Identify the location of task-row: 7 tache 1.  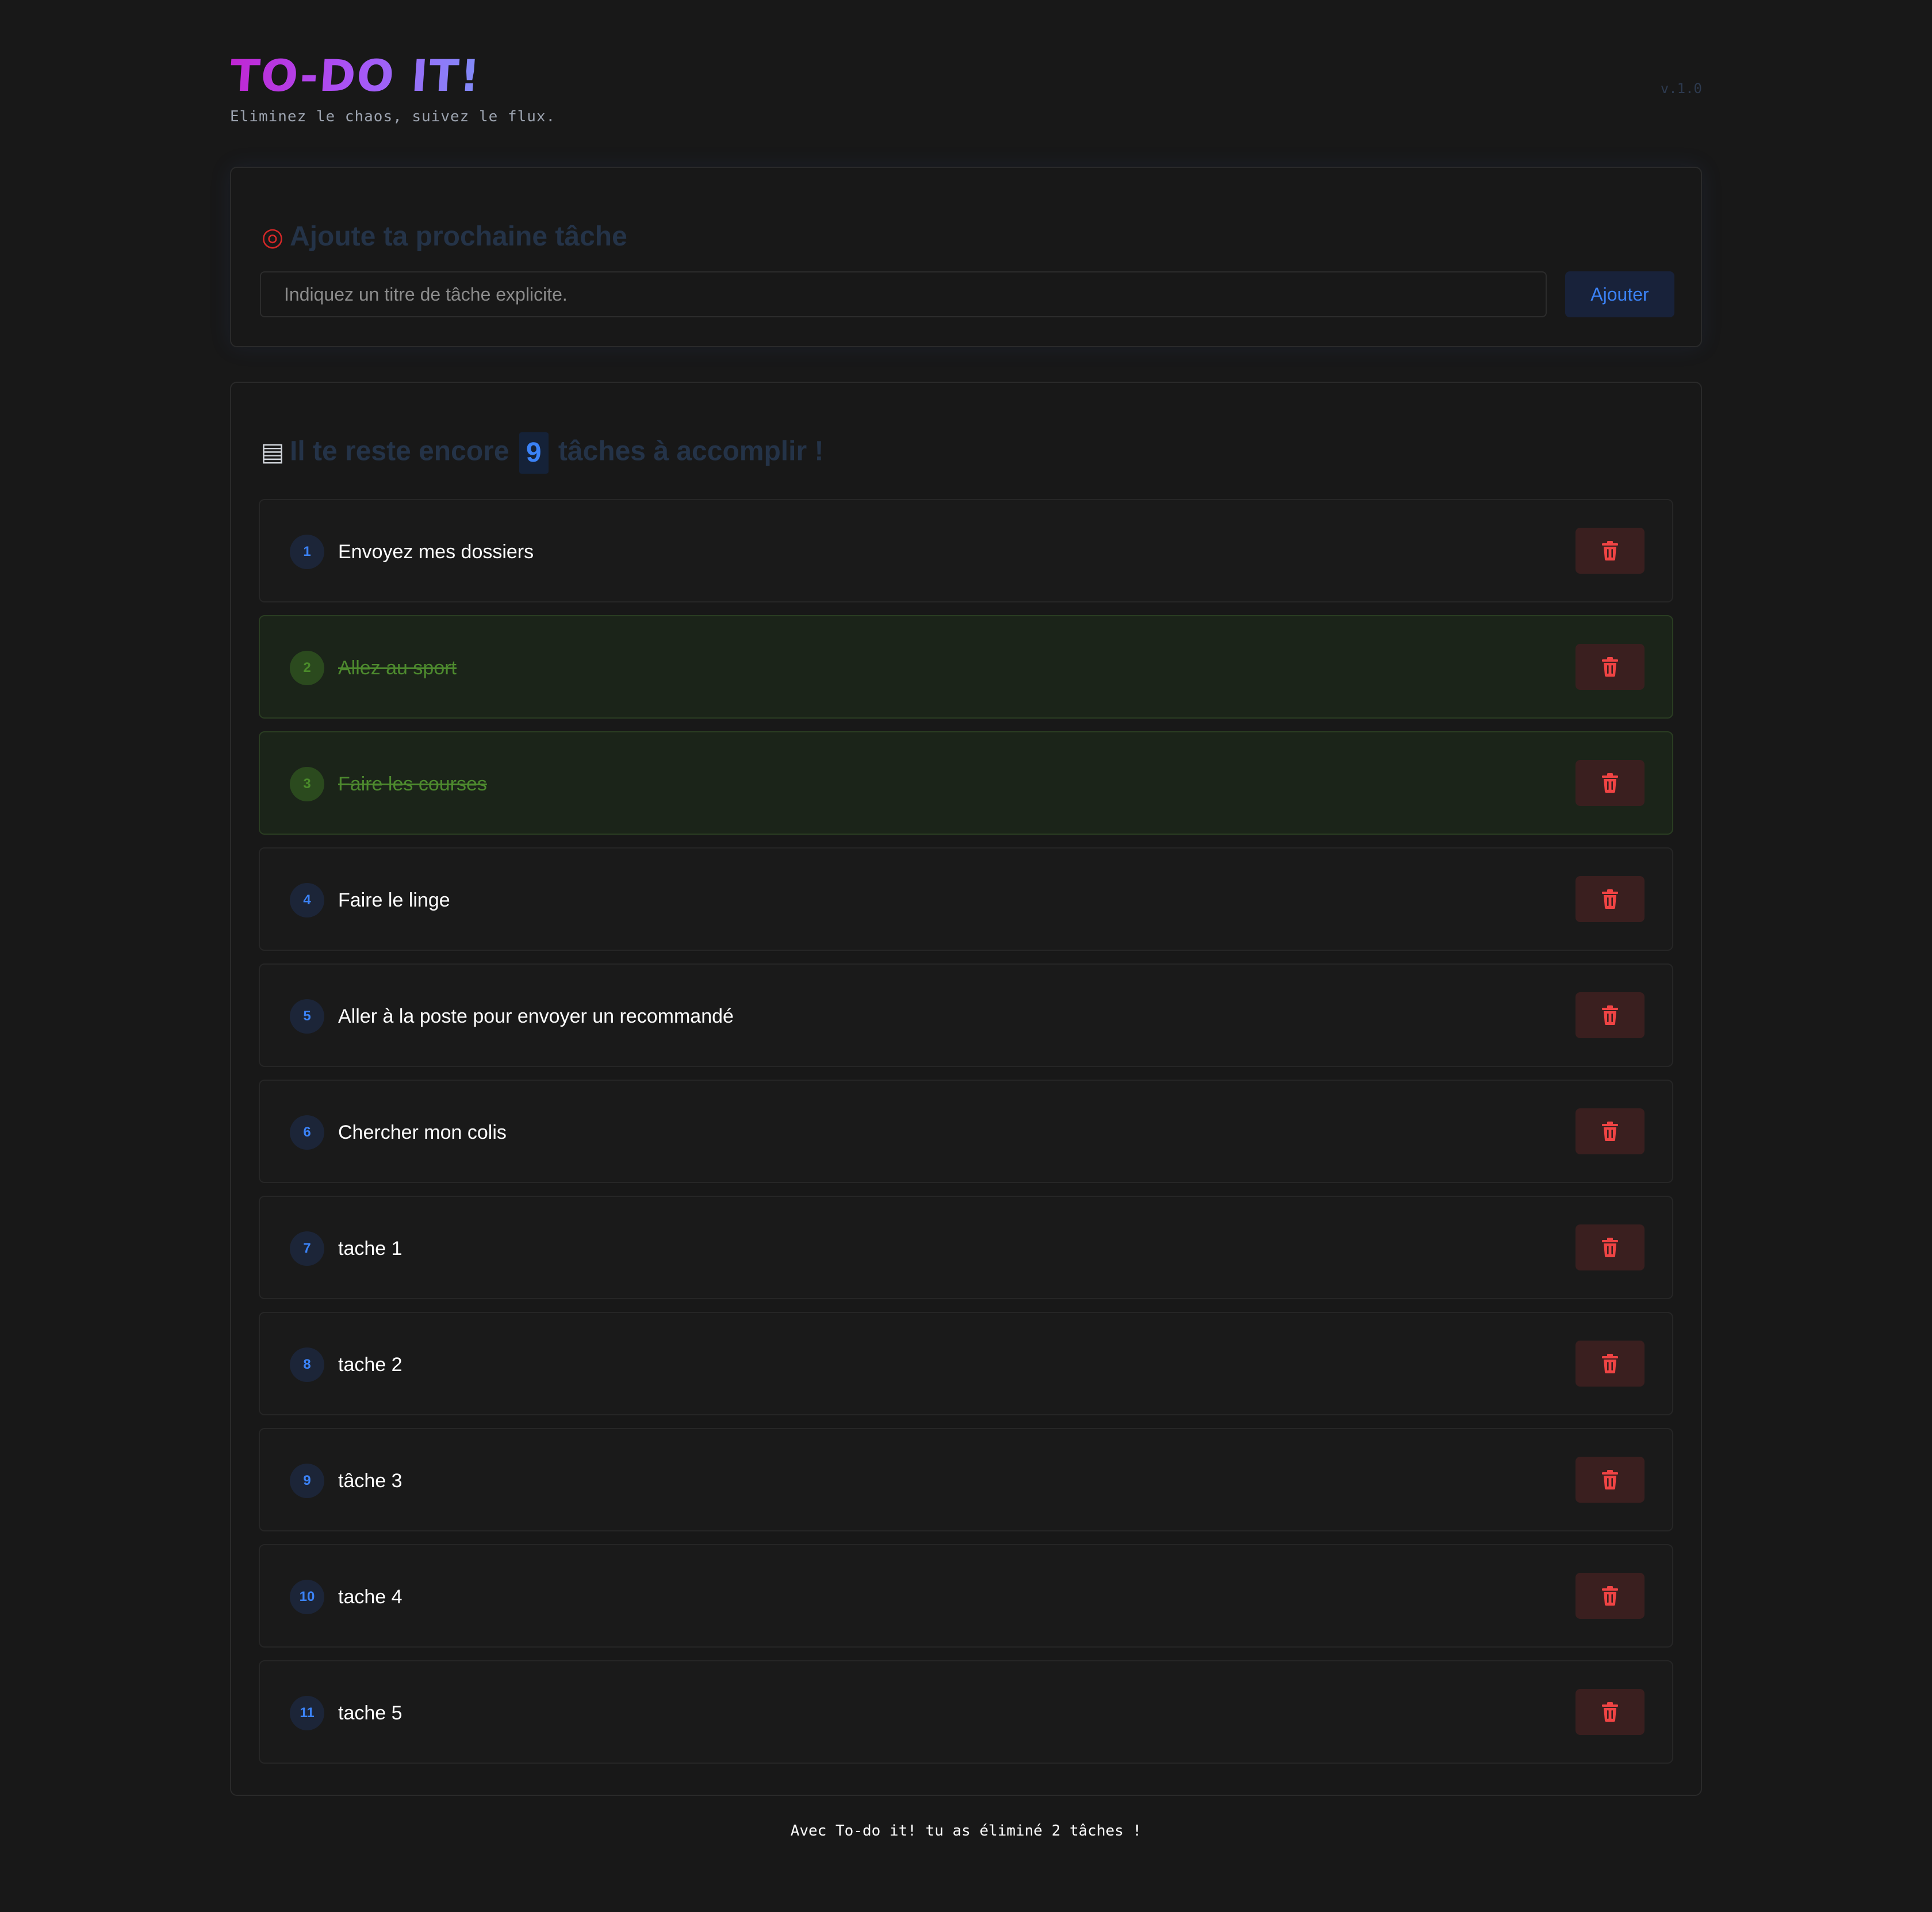
(966, 1247).